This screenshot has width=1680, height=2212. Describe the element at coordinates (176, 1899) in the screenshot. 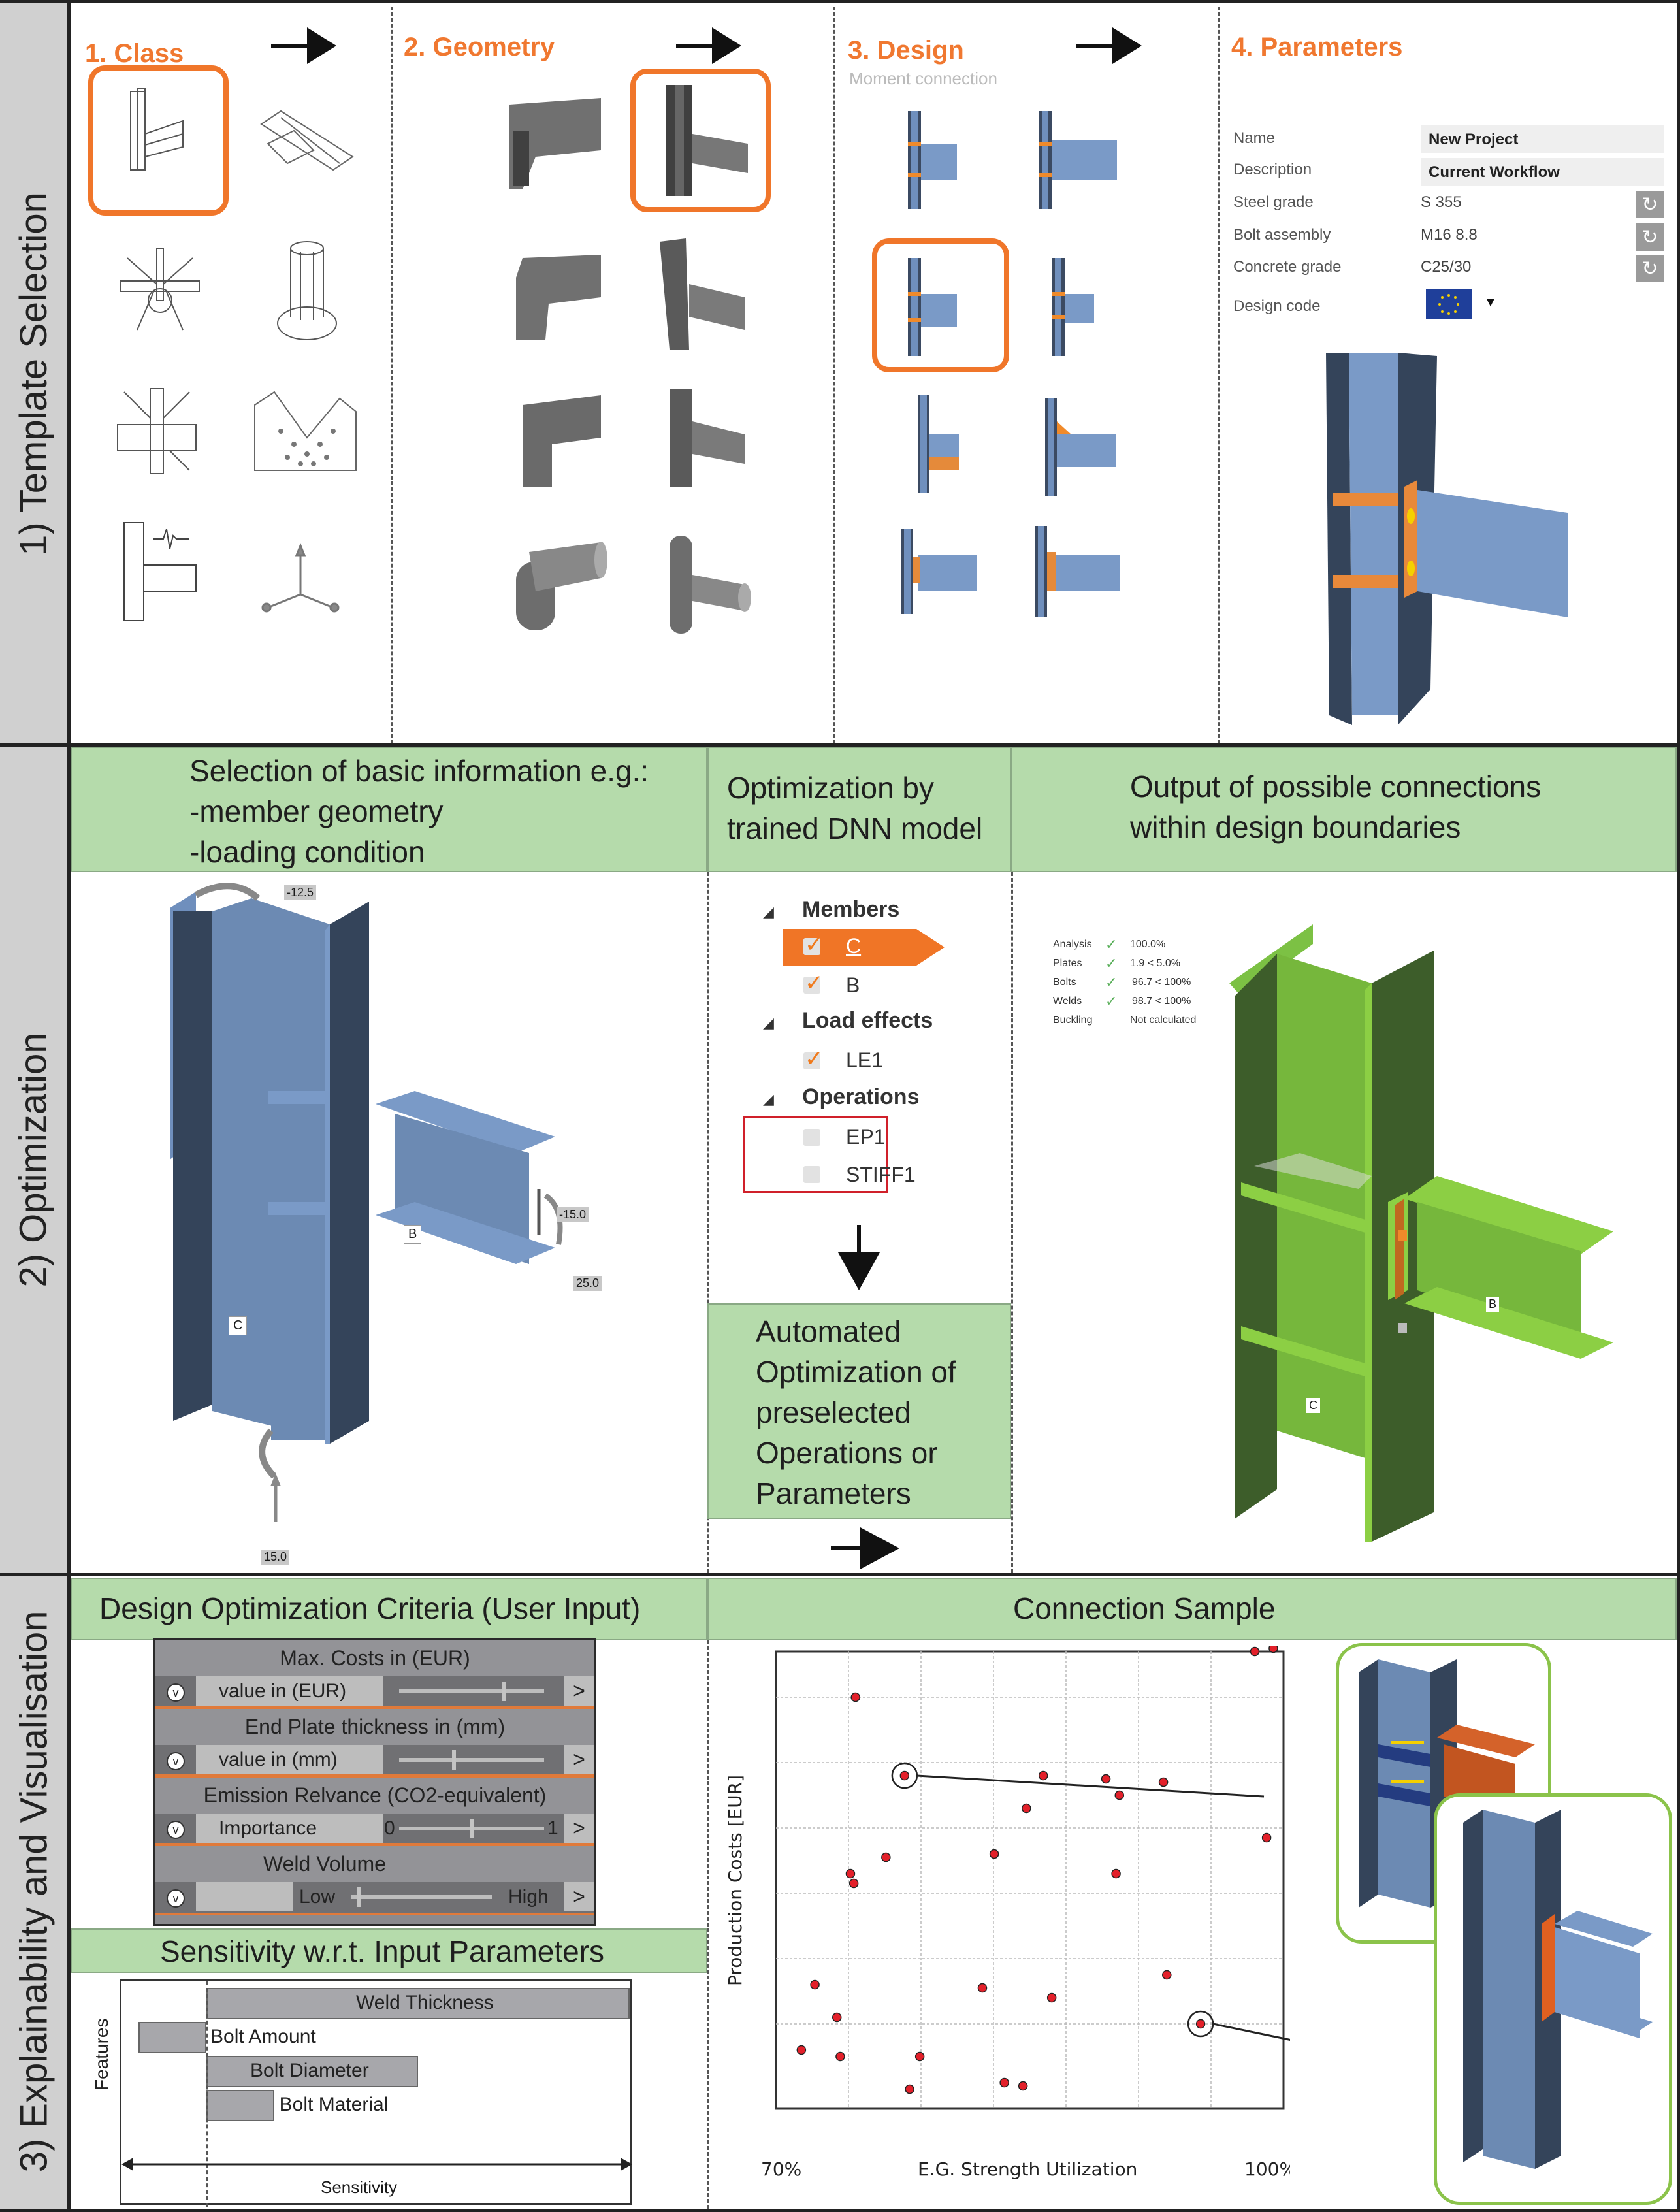

I see `toggle-weld-volume-icon: v` at that location.